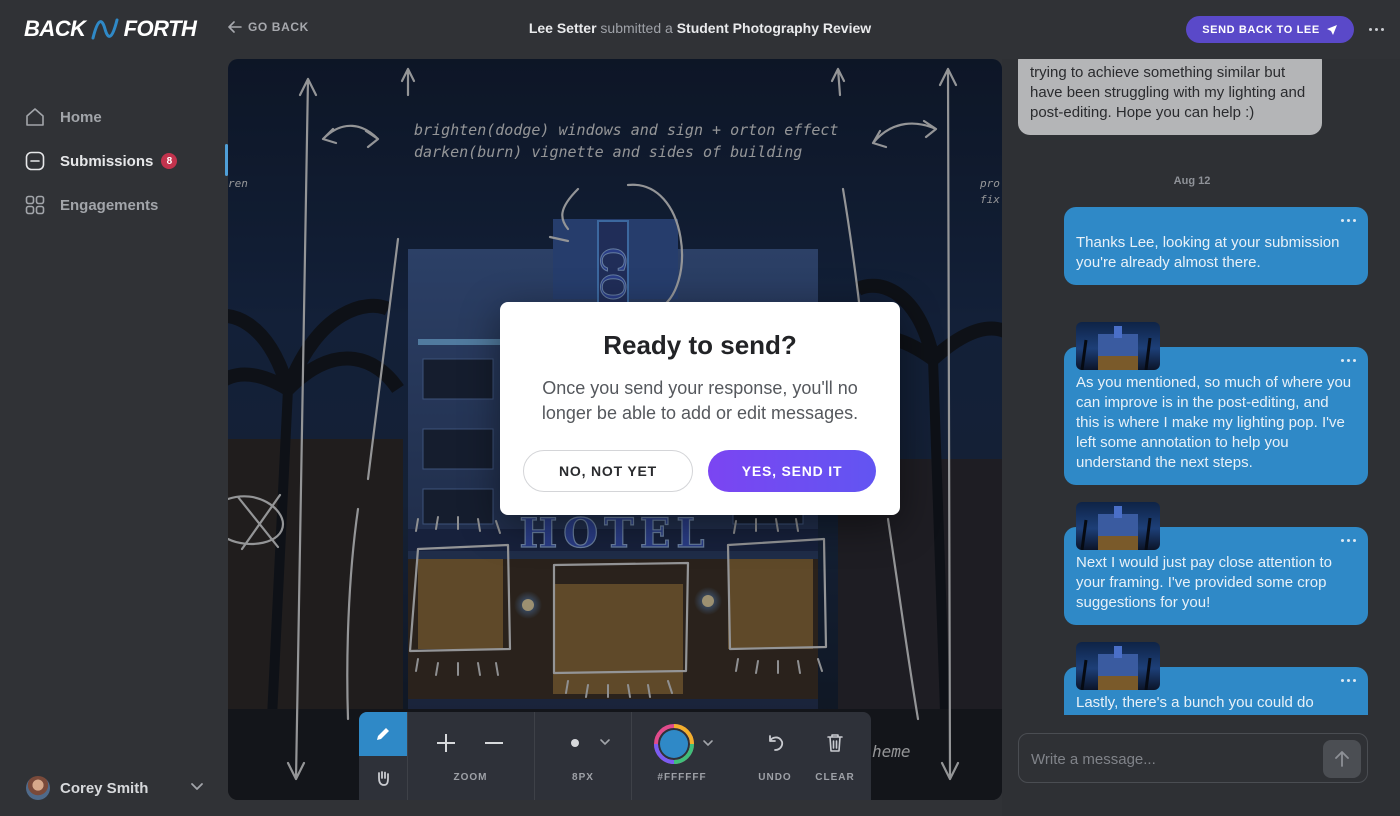 The width and height of the screenshot is (1400, 816). I want to click on submission-type: Student Photography Review, so click(774, 28).